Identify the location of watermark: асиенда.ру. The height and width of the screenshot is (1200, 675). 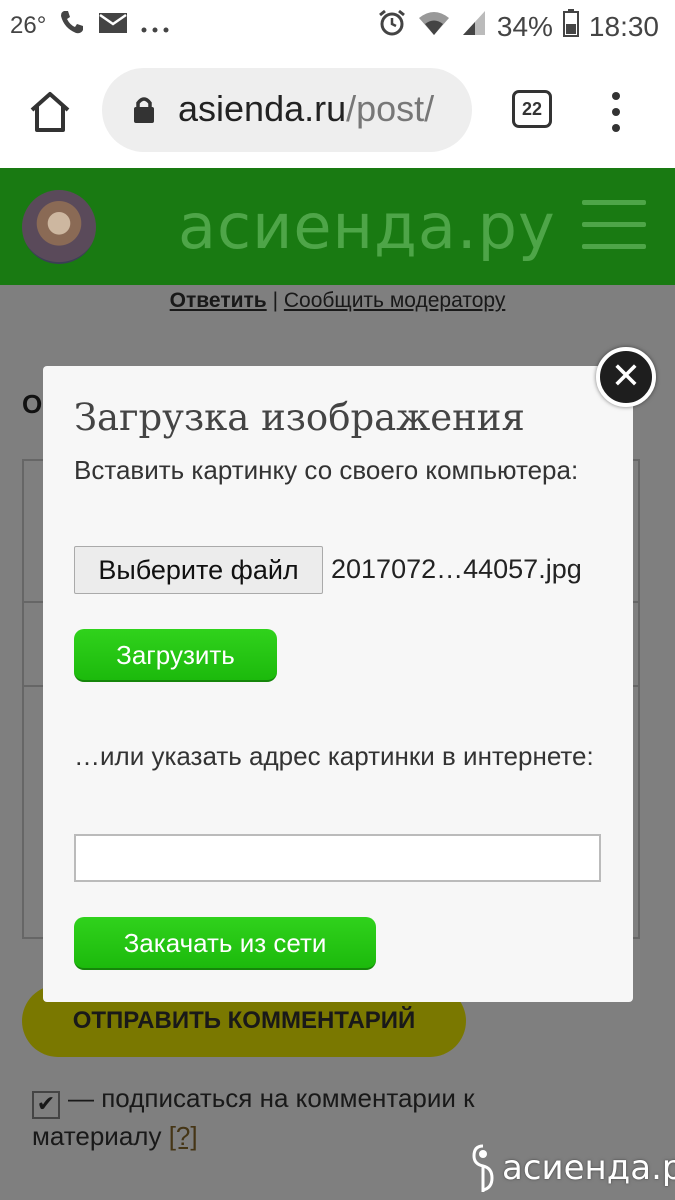
(572, 1168).